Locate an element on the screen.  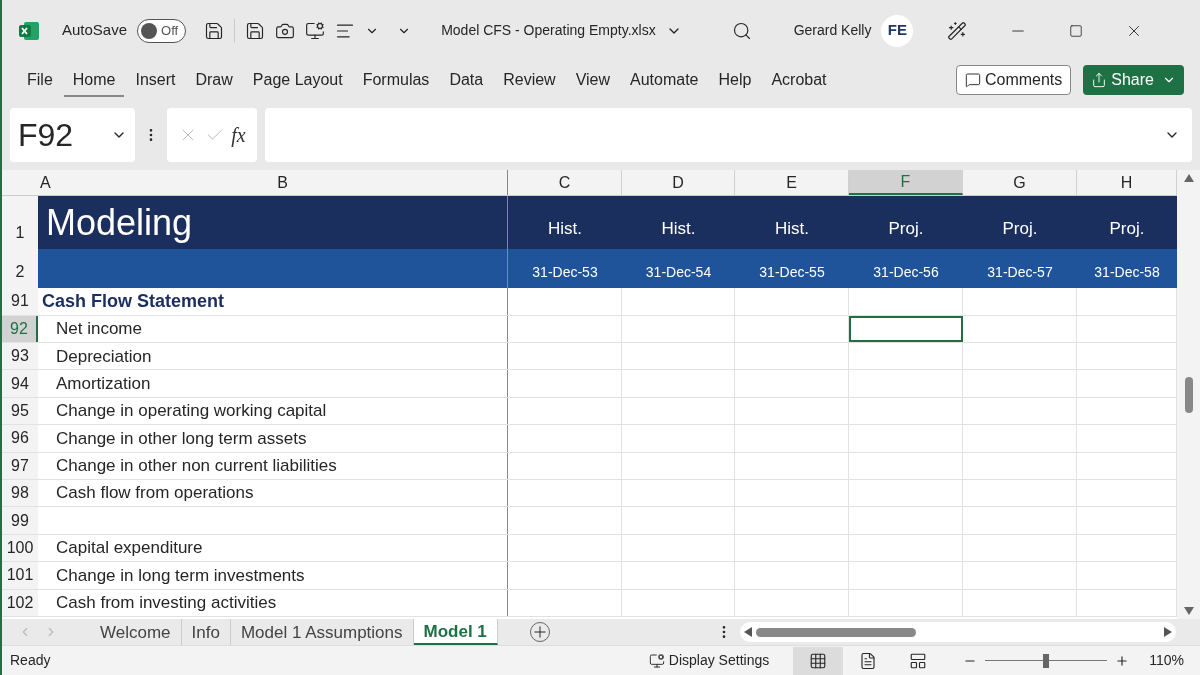
row-number: 94 is located at coordinates (20, 383).